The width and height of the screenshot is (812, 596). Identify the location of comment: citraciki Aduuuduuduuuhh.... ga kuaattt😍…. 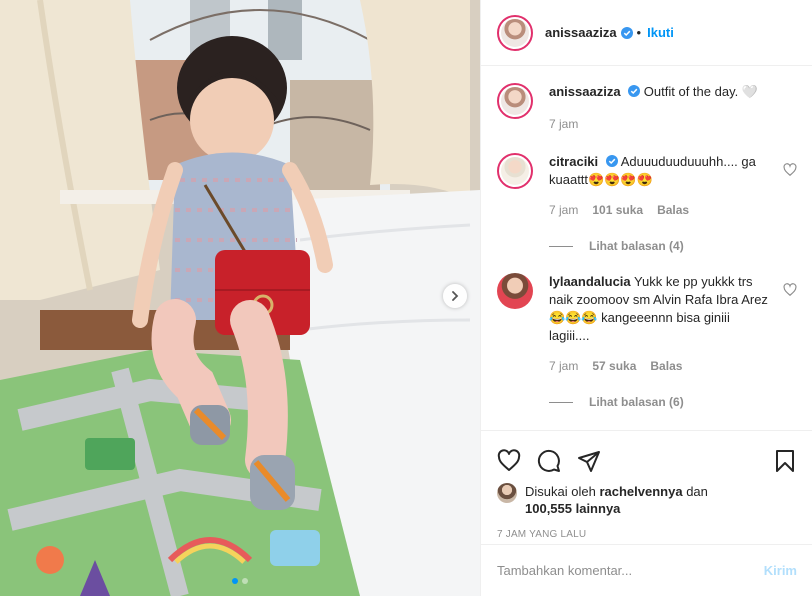
(647, 186).